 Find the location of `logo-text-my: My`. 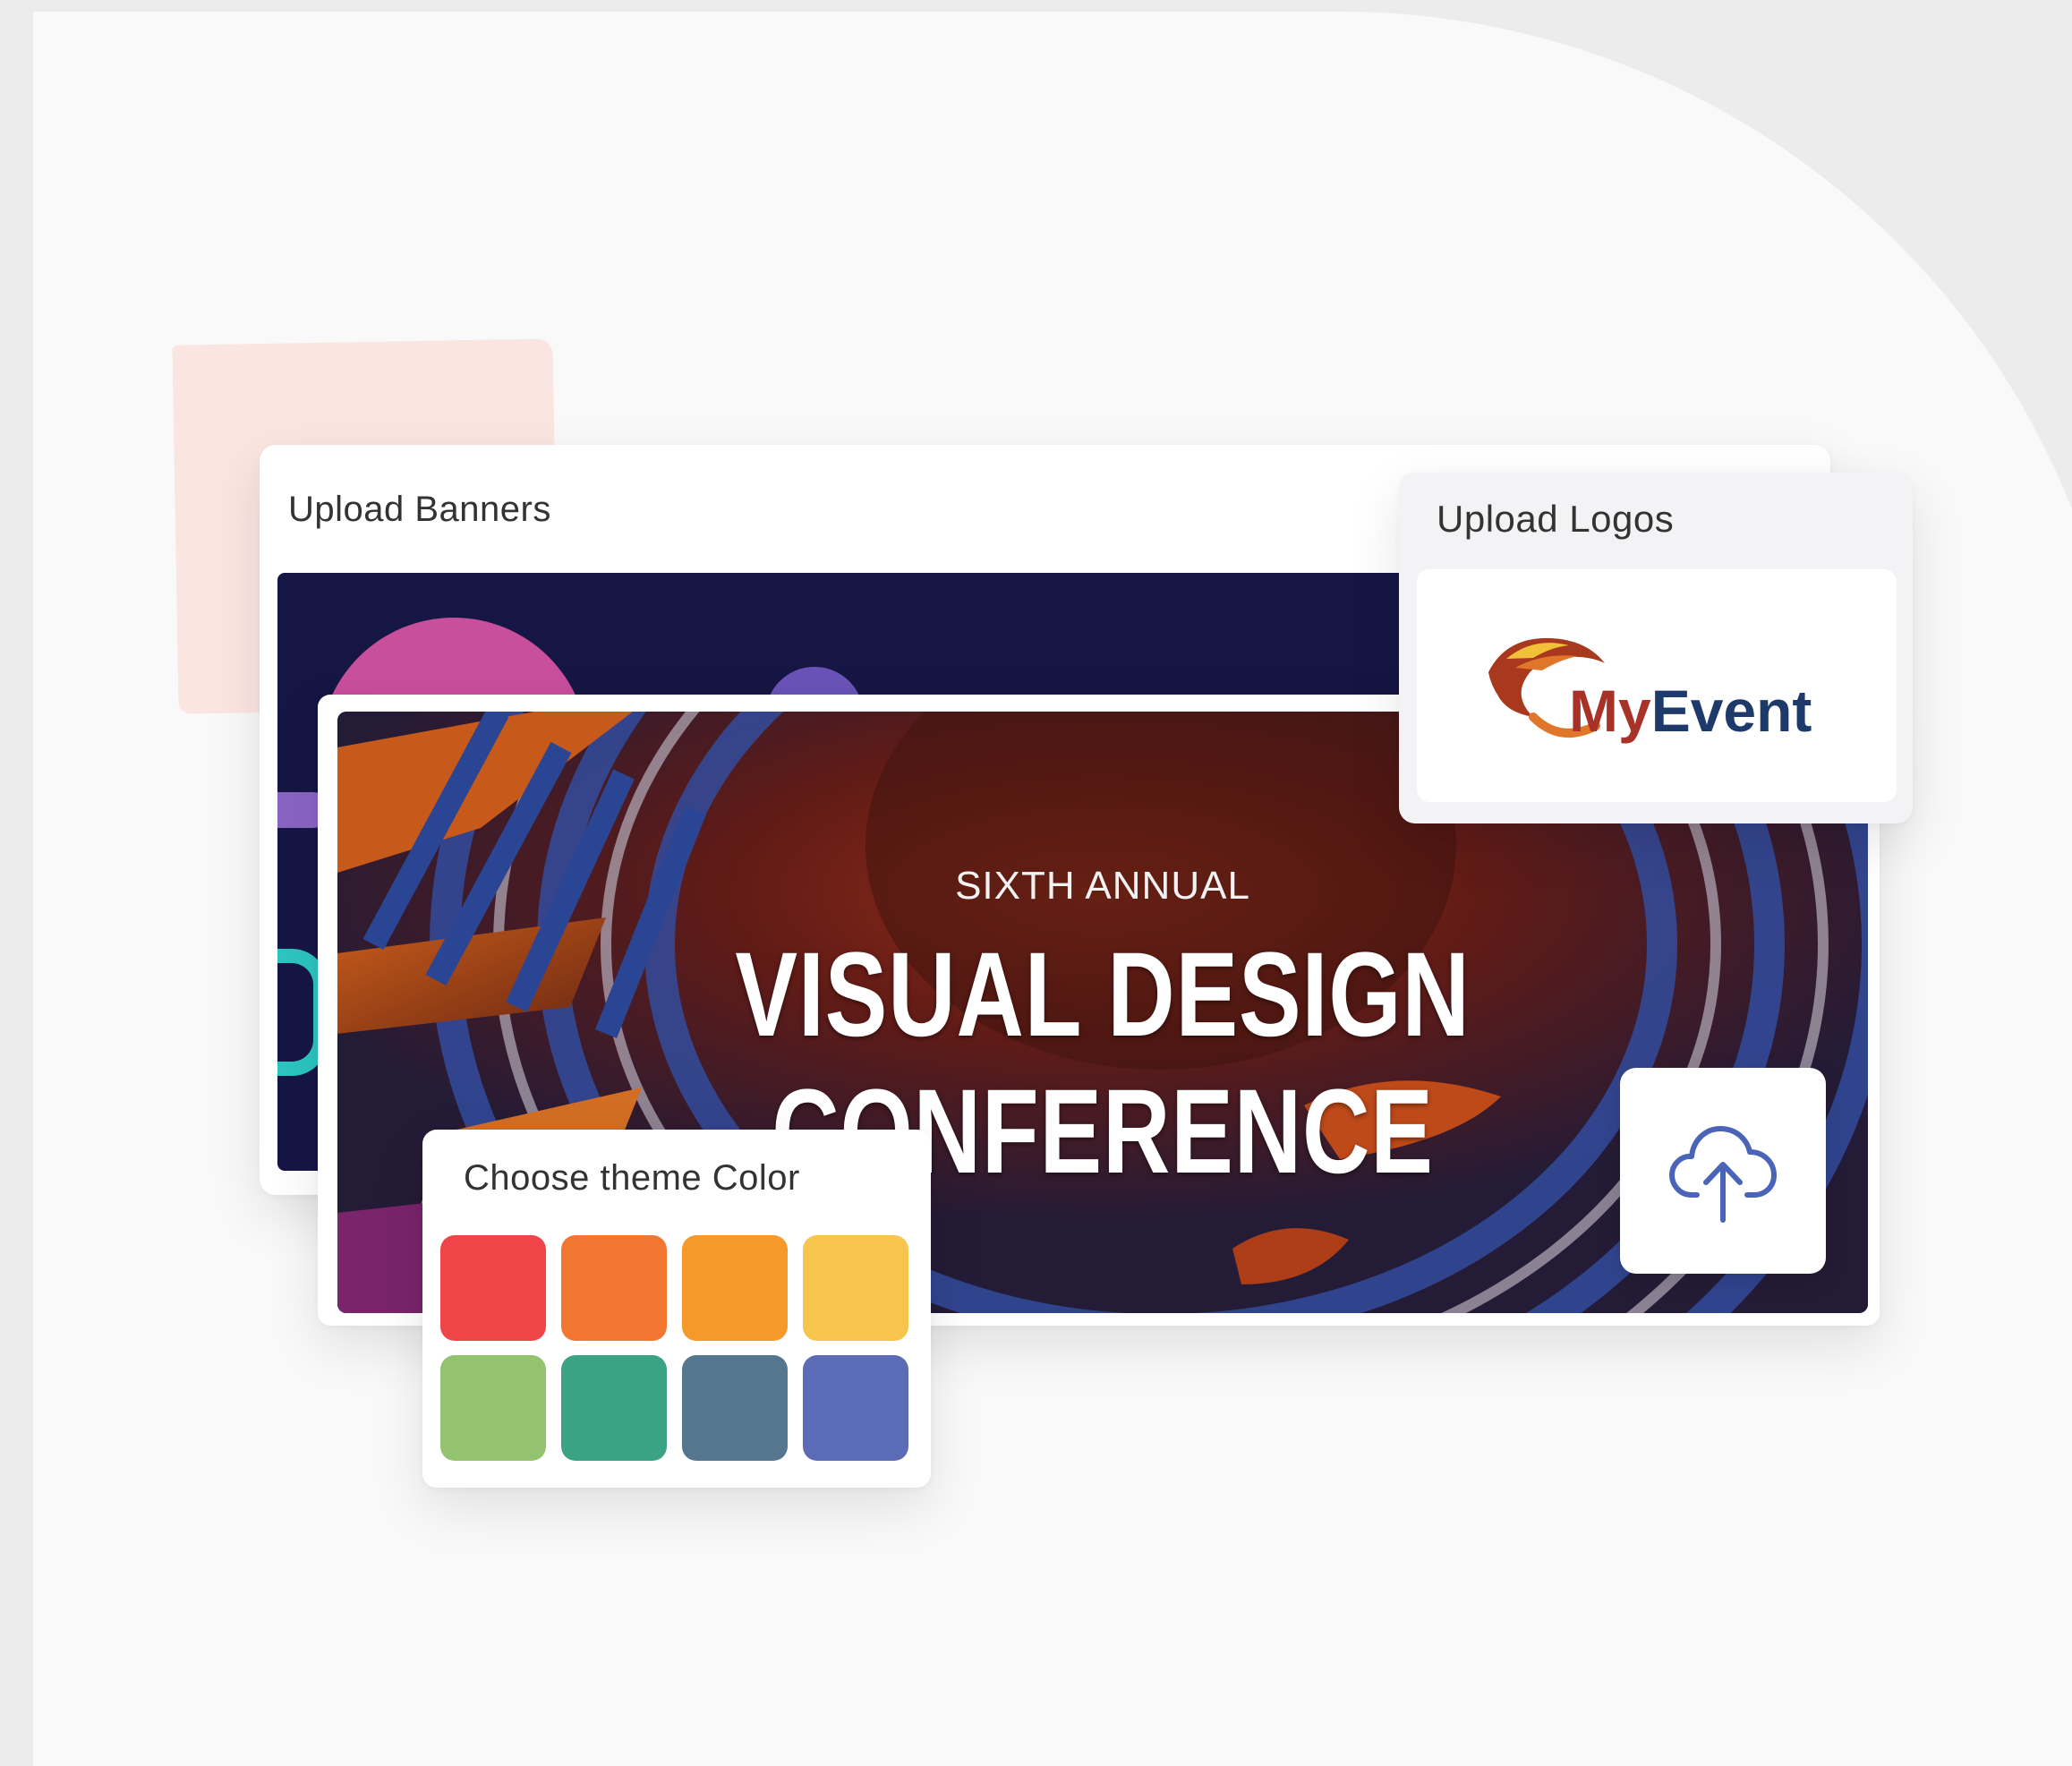

logo-text-my: My is located at coordinates (1610, 711).